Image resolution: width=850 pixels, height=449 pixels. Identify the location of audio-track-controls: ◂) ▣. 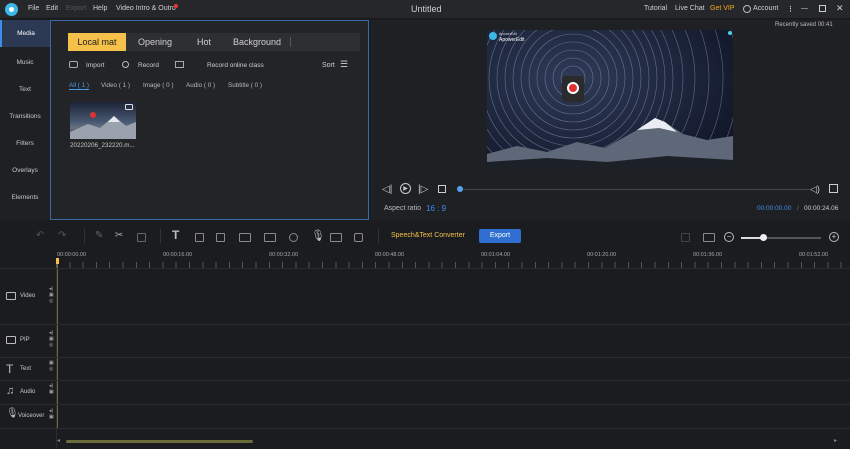
(51, 389).